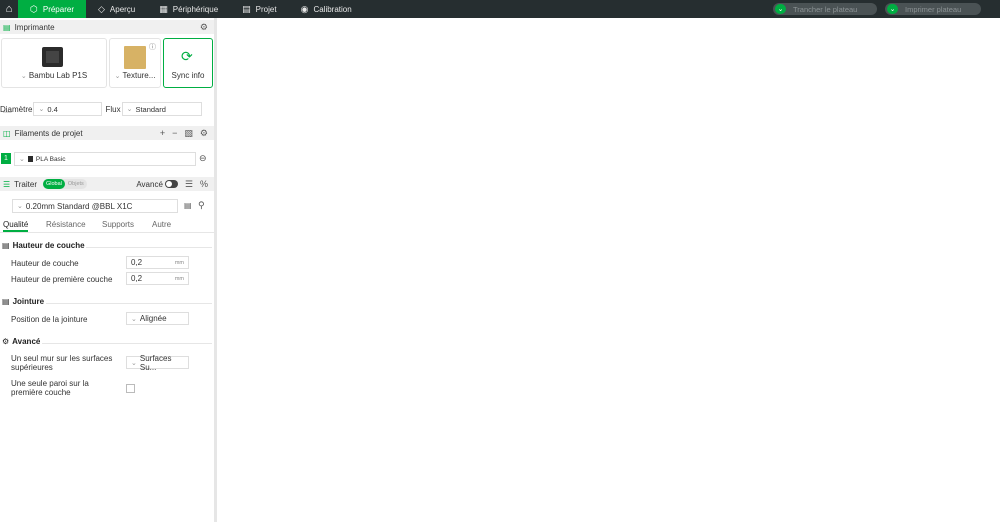 The width and height of the screenshot is (1000, 522). I want to click on sync-info-label: Sync info, so click(188, 75).